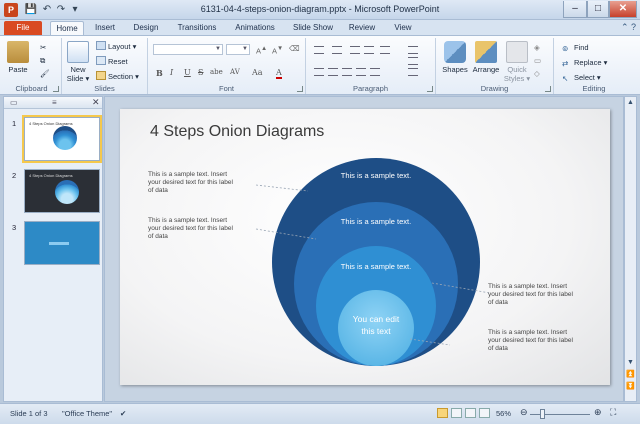 The image size is (640, 424). Describe the element at coordinates (261, 49) in the screenshot. I see `grow-font-icon: A▲` at that location.